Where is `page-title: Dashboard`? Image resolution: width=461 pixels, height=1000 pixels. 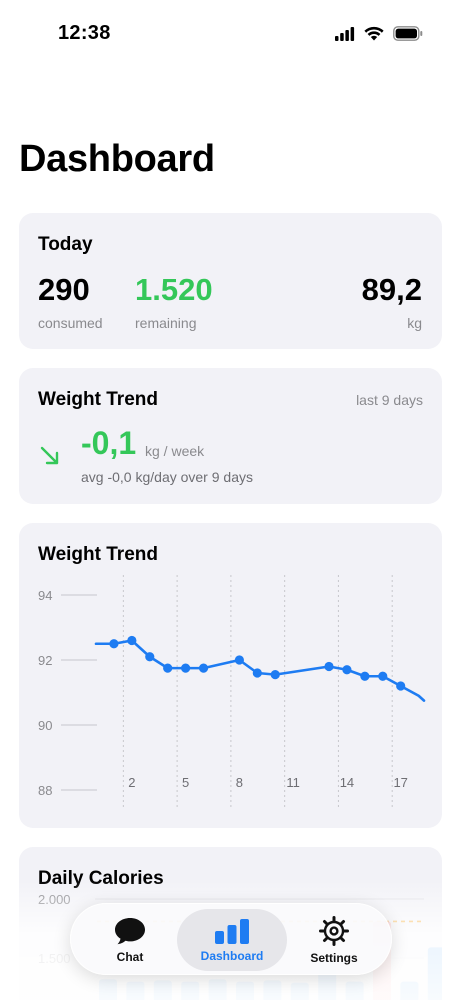 page-title: Dashboard is located at coordinates (117, 159).